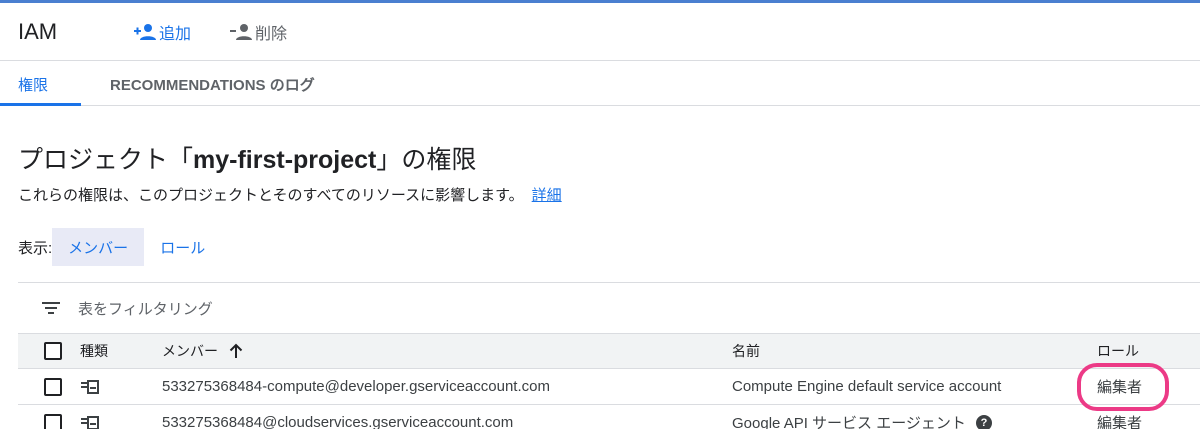  Describe the element at coordinates (212, 84) in the screenshot. I see `tab-recommendations-log: RECOMMENDATIONS のログ` at that location.